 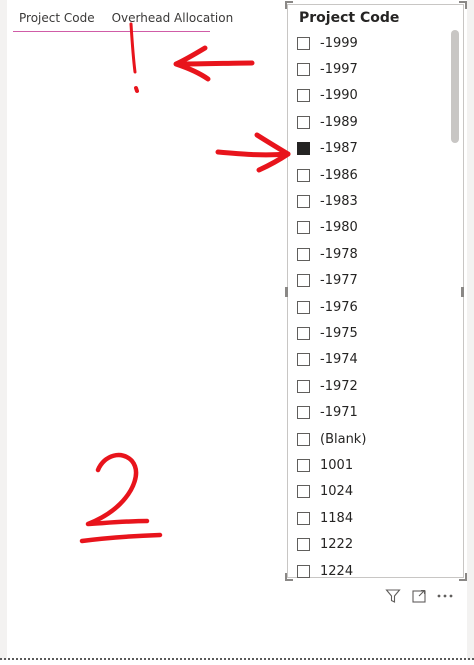 What do you see at coordinates (136, 89) in the screenshot?
I see `exclamation-dot-annotation` at bounding box center [136, 89].